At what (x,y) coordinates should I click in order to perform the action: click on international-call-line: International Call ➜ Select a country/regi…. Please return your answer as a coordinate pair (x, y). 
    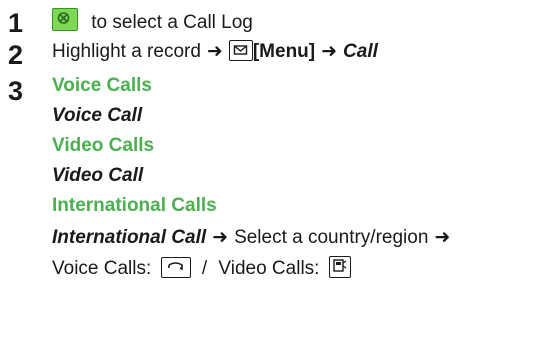
    Looking at the image, I should click on (254, 238).